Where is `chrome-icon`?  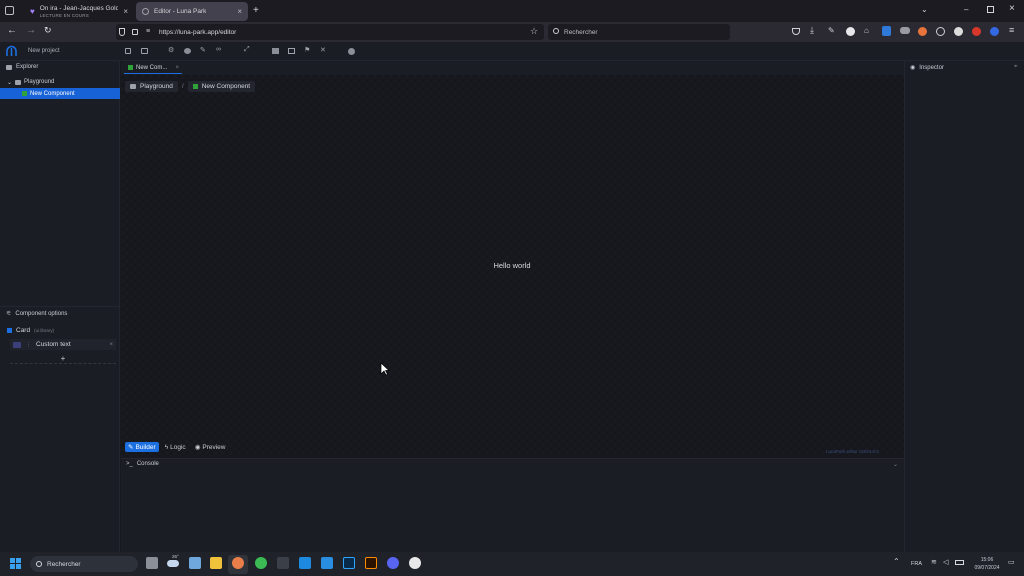
chrome-icon is located at coordinates (261, 563).